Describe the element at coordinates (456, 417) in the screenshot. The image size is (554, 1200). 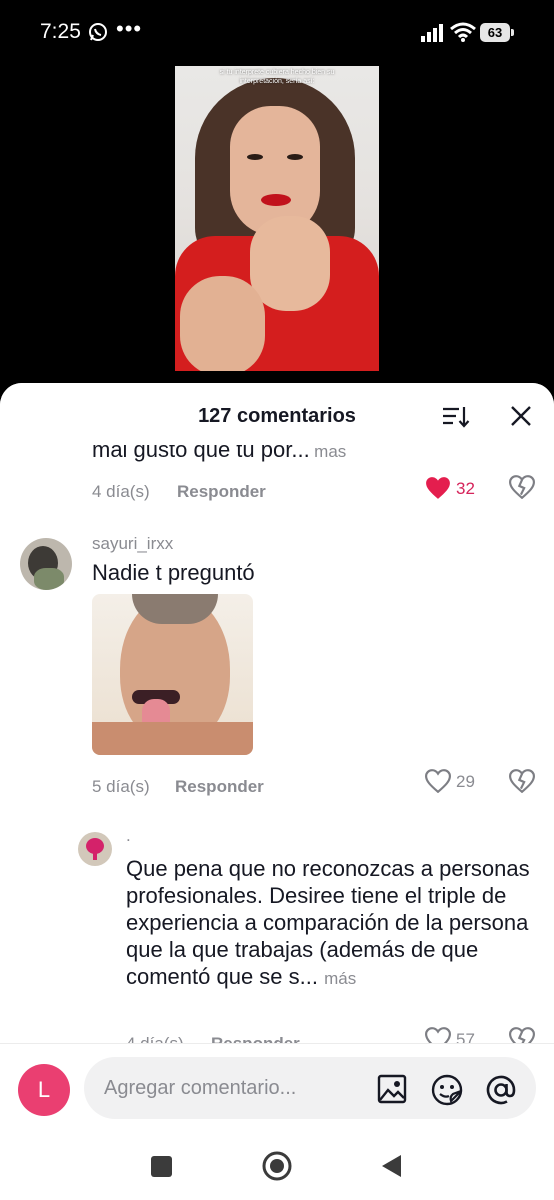
I see `sort-icon` at that location.